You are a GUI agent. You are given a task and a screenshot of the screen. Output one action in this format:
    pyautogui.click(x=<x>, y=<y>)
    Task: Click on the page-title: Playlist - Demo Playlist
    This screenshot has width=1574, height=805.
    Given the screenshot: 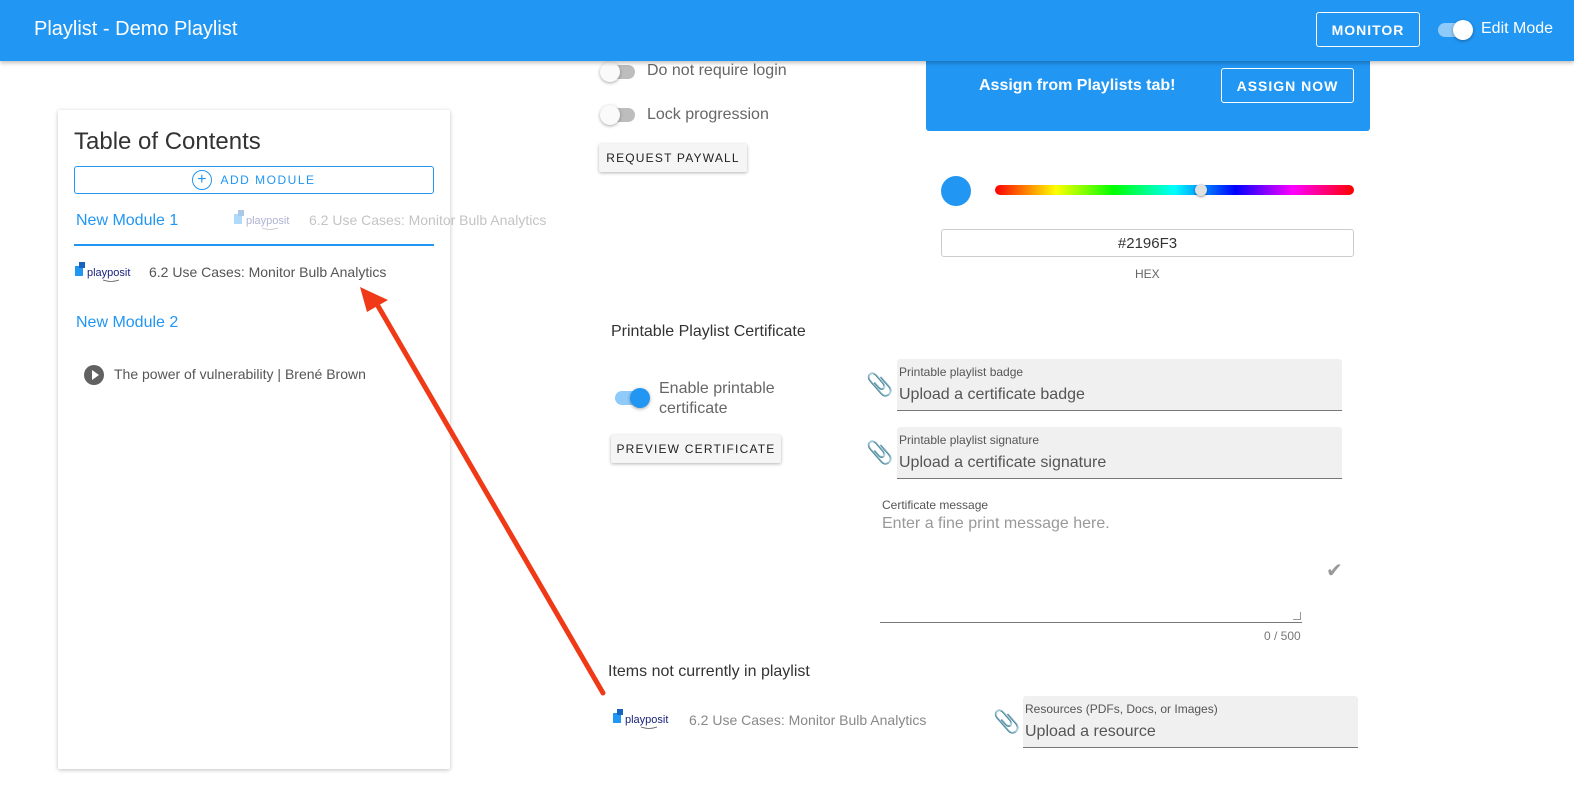 What is the action you would take?
    pyautogui.click(x=136, y=29)
    